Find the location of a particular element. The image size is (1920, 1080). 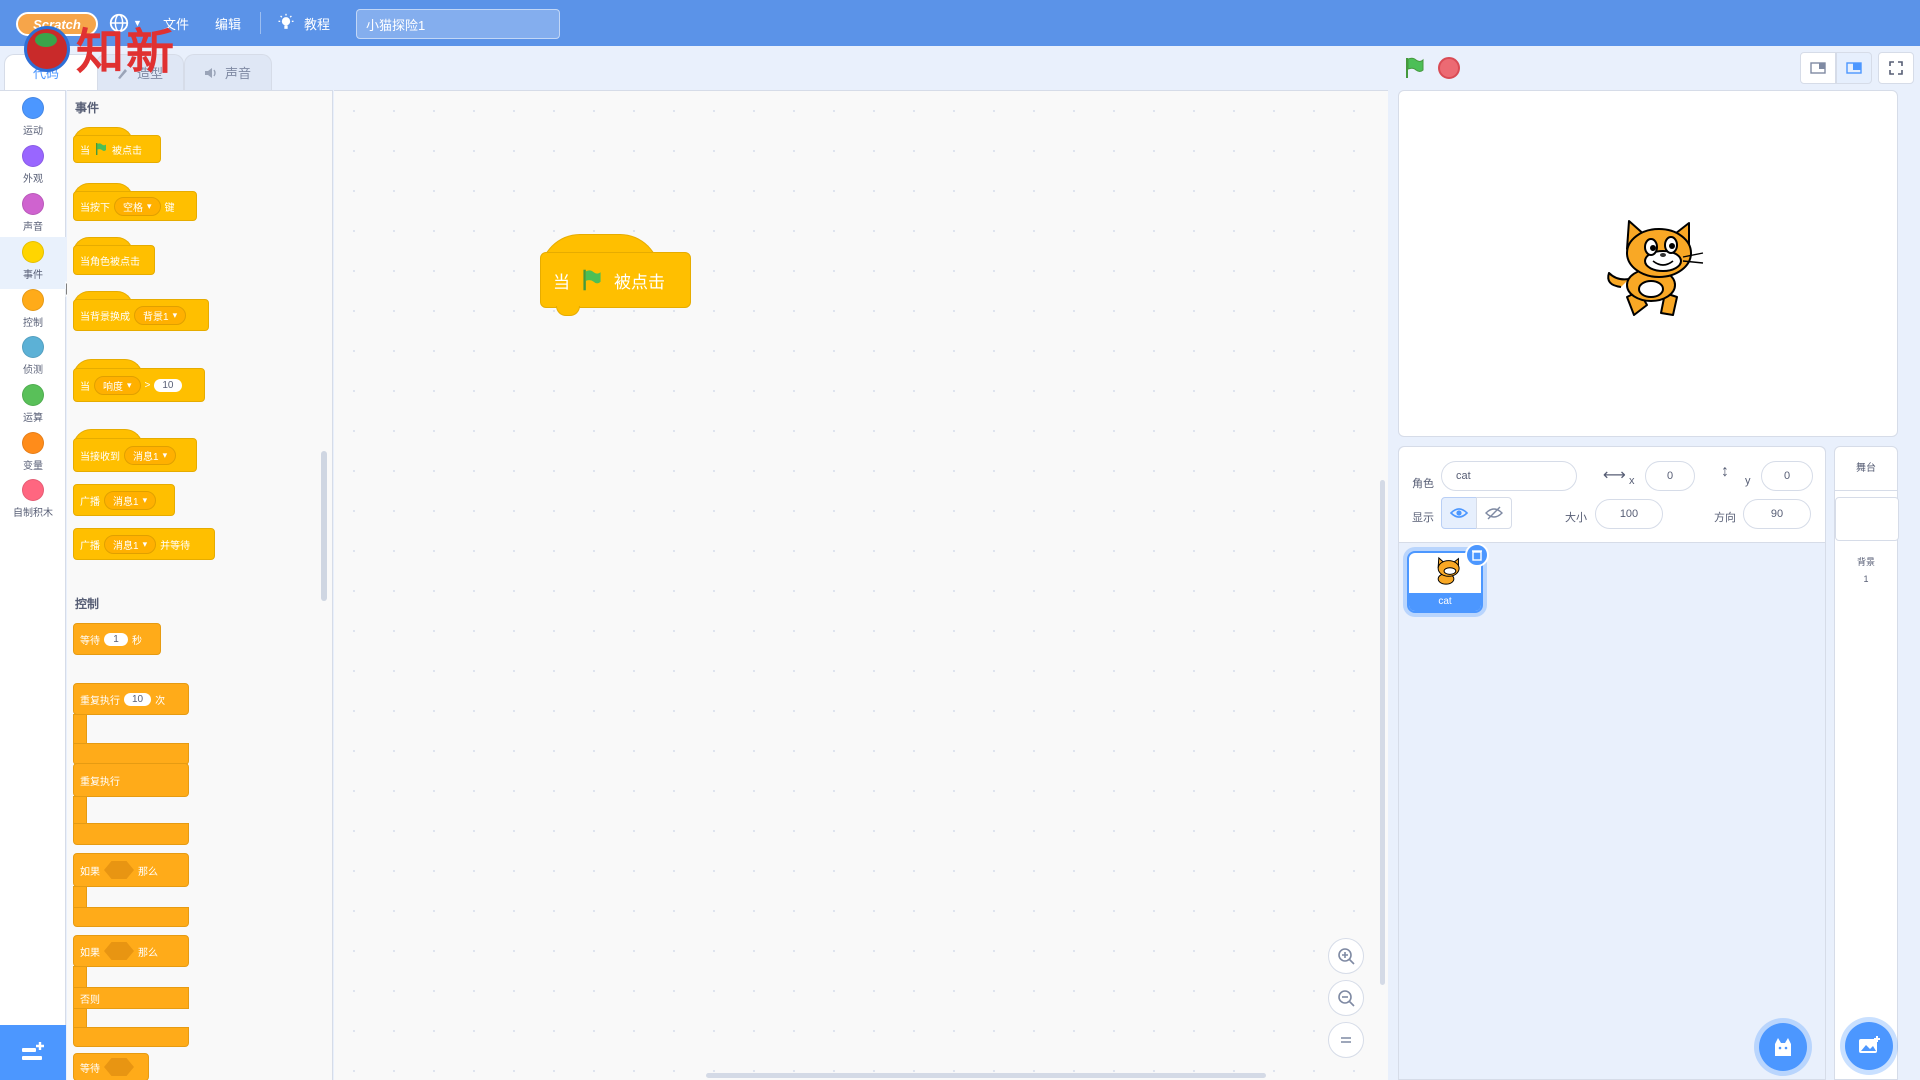

block-if-then: 如果 那么 is located at coordinates (131, 870).